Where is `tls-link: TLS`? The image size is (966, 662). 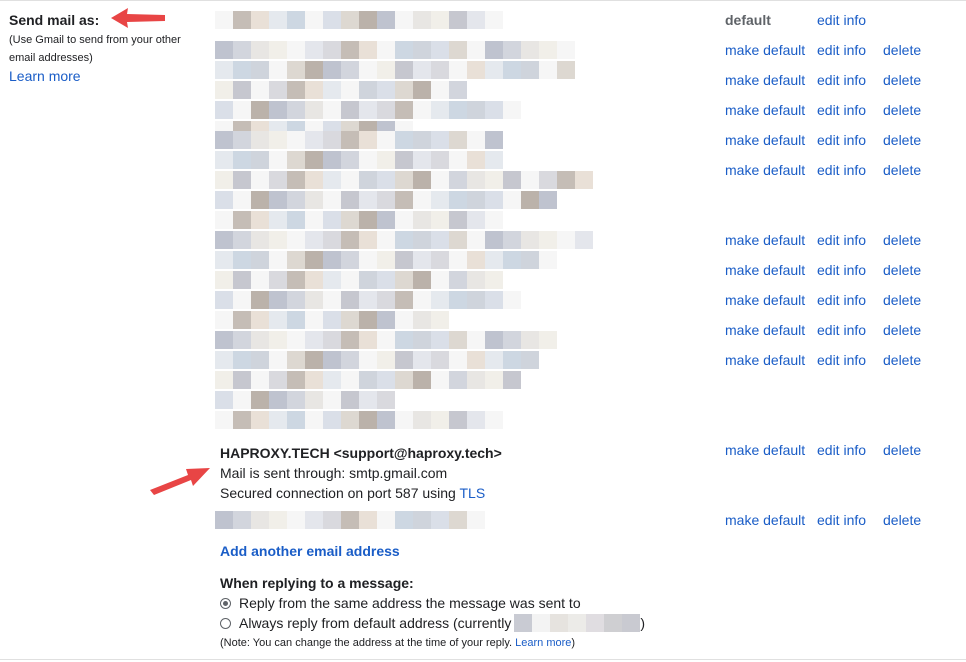
tls-link: TLS is located at coordinates (472, 493).